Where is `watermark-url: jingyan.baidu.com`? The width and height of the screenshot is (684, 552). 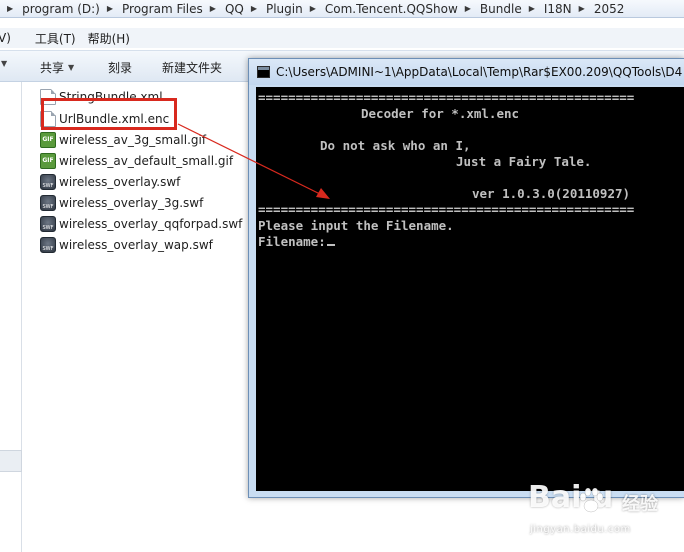 watermark-url: jingyan.baidu.com is located at coordinates (580, 529).